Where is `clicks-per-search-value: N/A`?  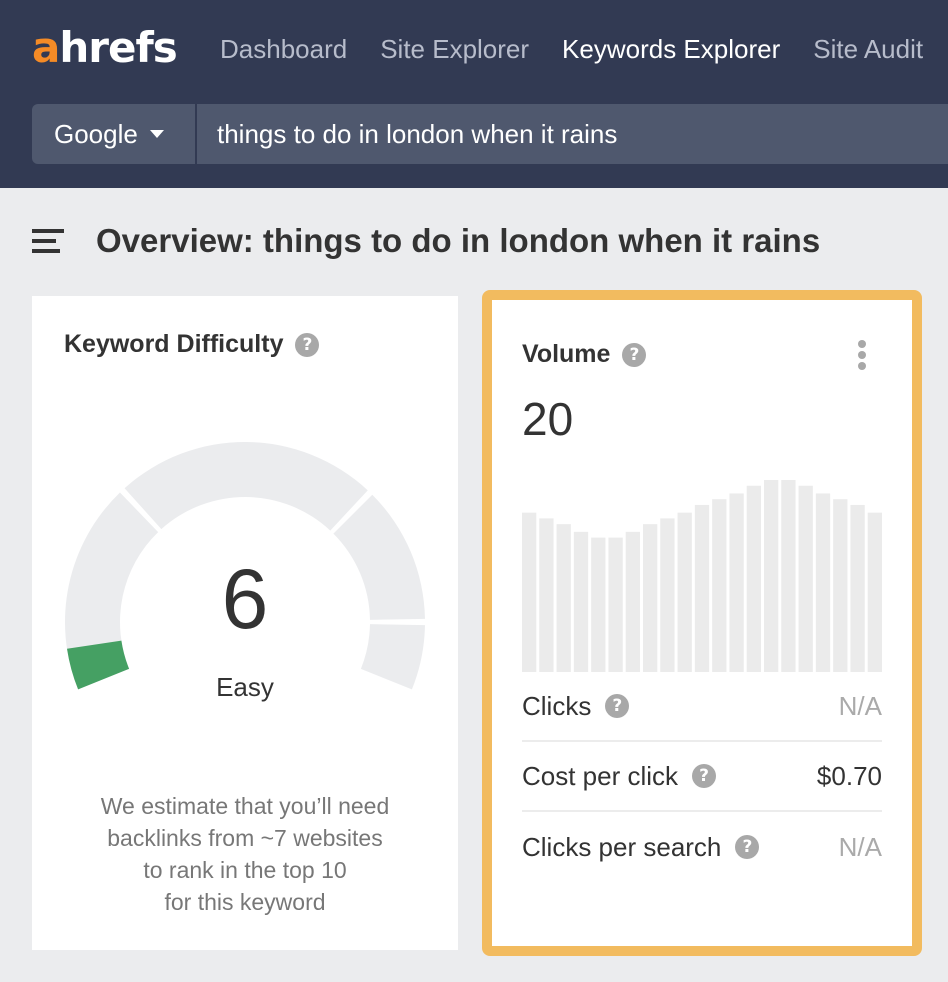
clicks-per-search-value: N/A is located at coordinates (860, 846).